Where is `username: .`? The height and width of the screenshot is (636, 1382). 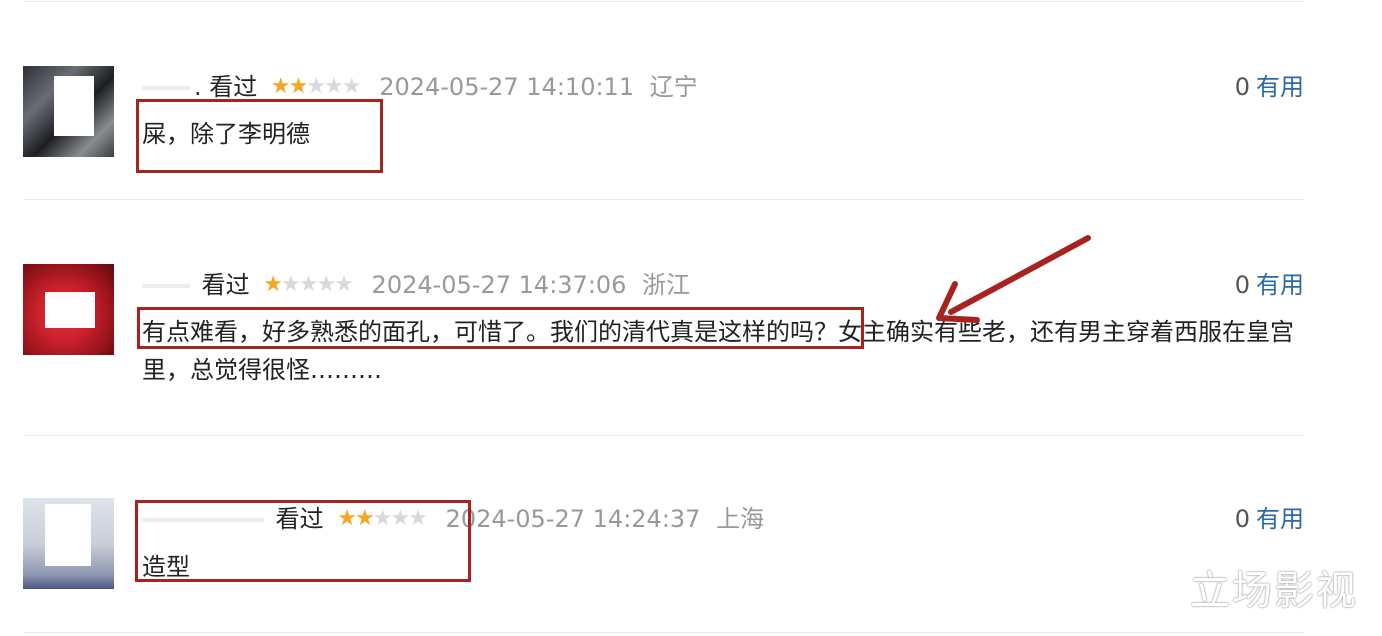 username: . is located at coordinates (172, 87).